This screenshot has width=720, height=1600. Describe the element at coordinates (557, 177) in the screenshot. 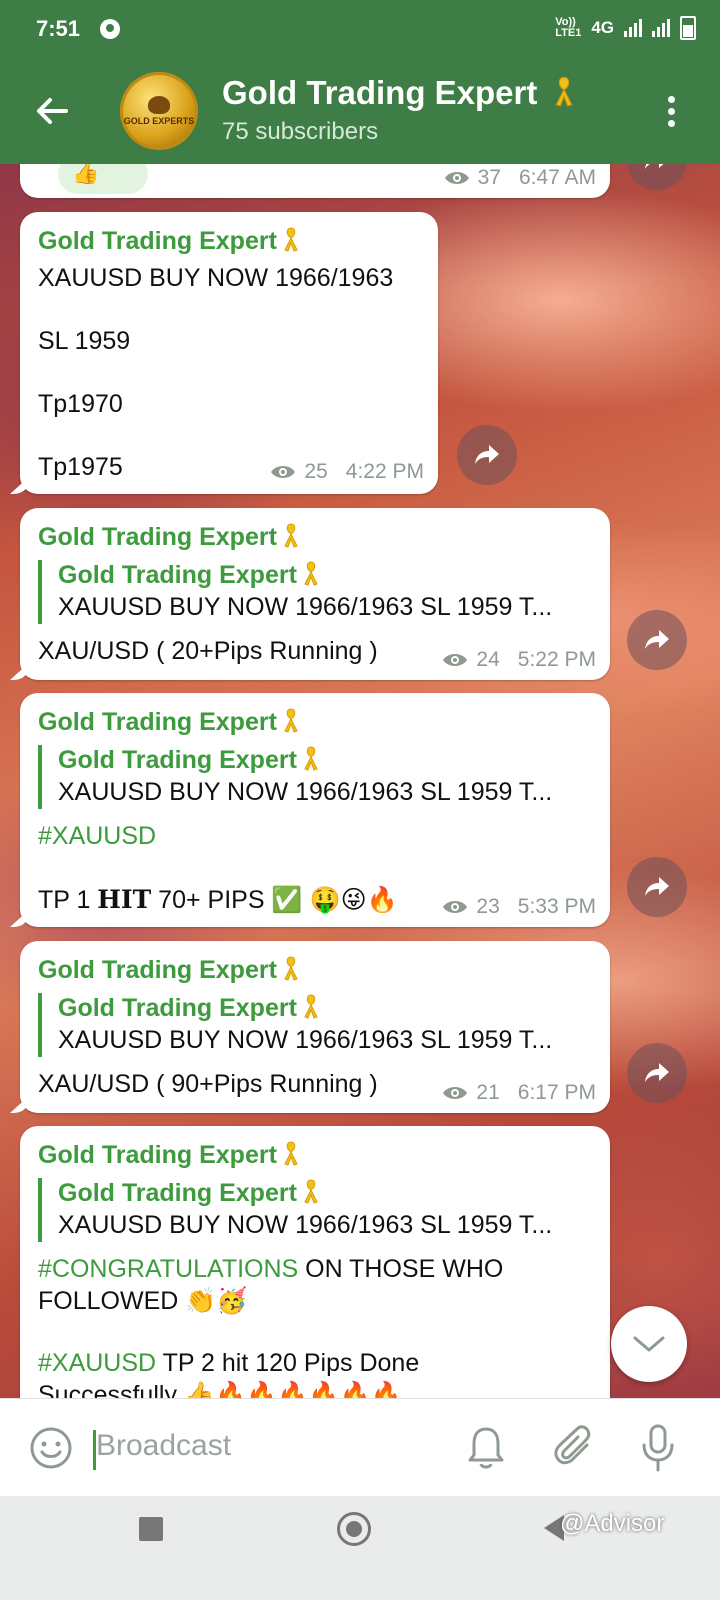

I see `message-time: 6:47 AM` at that location.